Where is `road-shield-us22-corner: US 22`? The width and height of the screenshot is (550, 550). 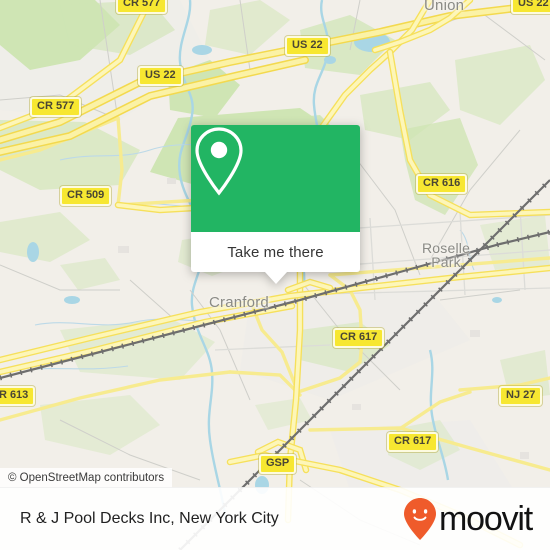
road-shield-us22-corner: US 22 is located at coordinates (530, 7).